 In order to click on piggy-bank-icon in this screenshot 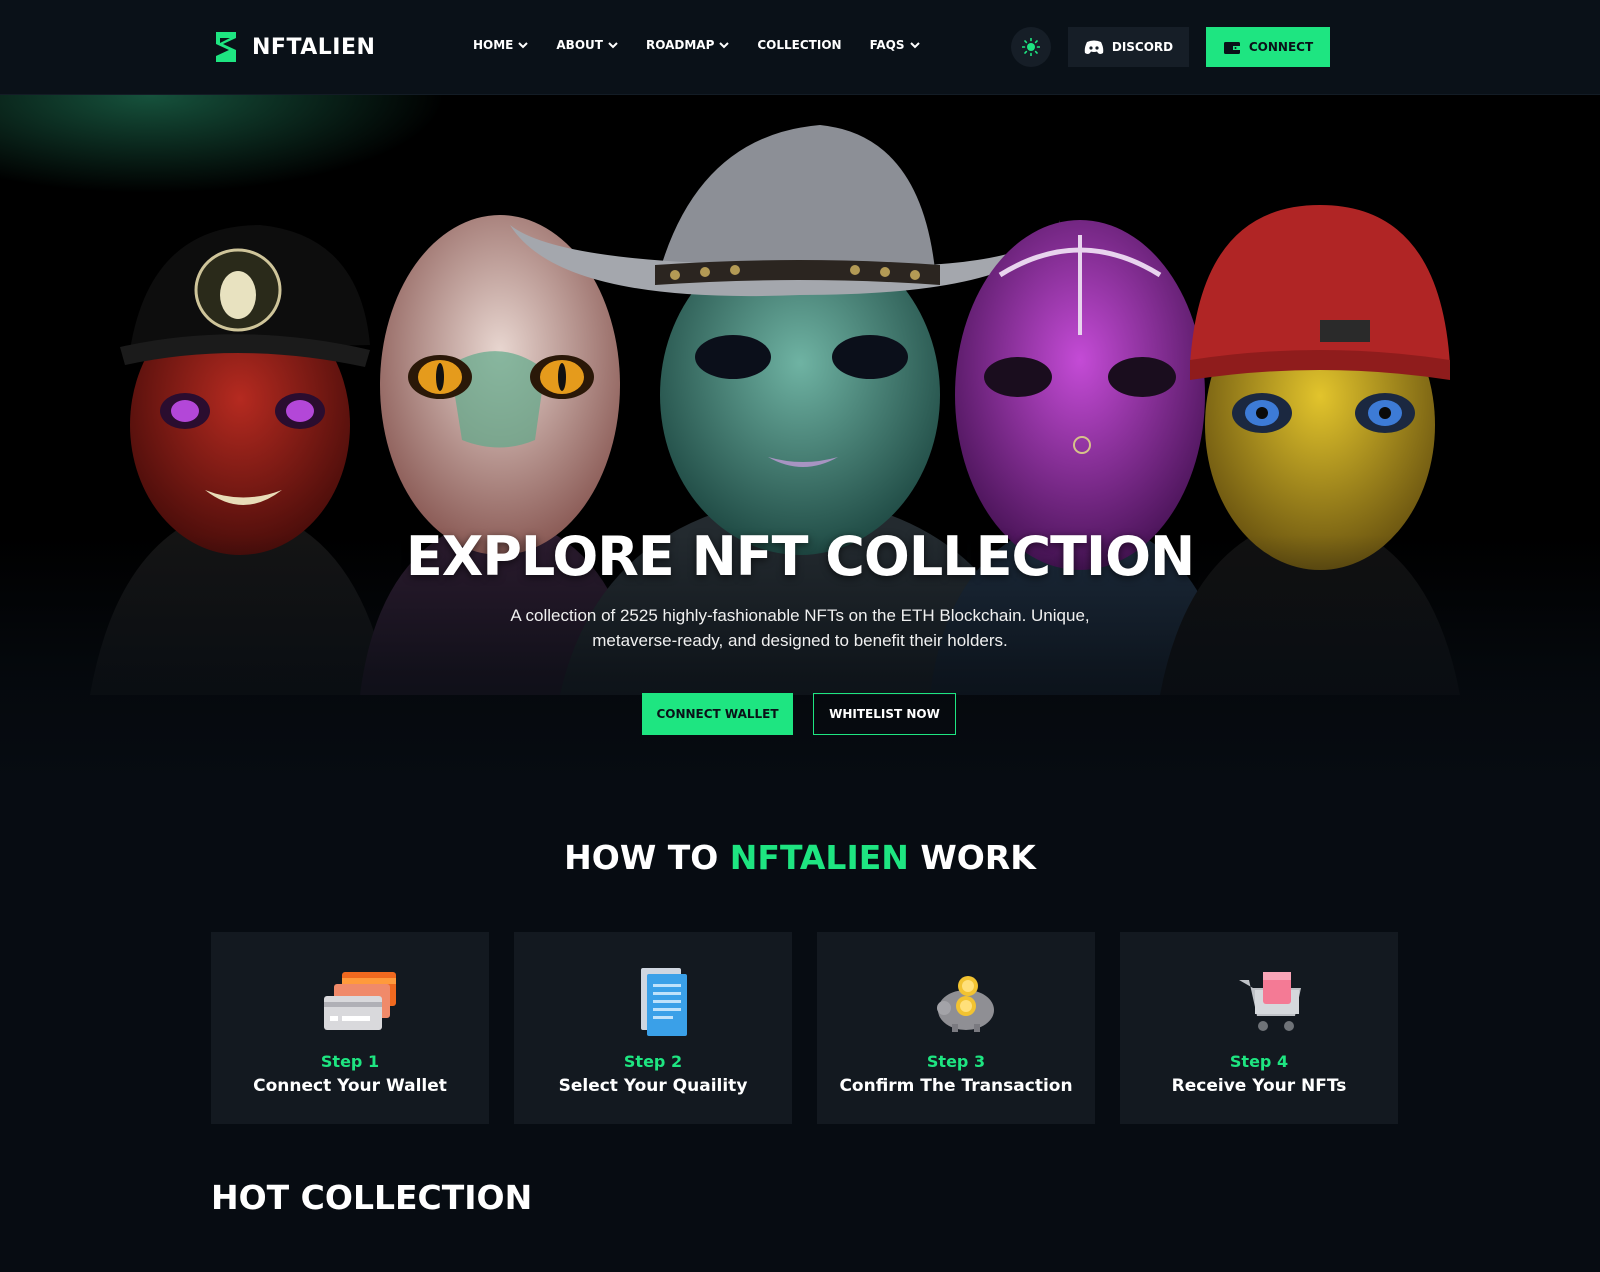, I will do `click(965, 1004)`.